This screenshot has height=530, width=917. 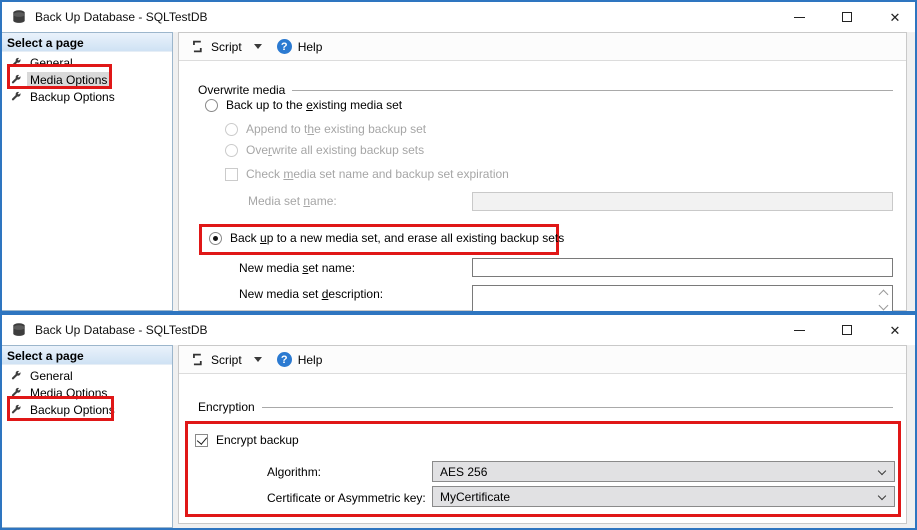 I want to click on help-icon: ?, so click(x=284, y=46).